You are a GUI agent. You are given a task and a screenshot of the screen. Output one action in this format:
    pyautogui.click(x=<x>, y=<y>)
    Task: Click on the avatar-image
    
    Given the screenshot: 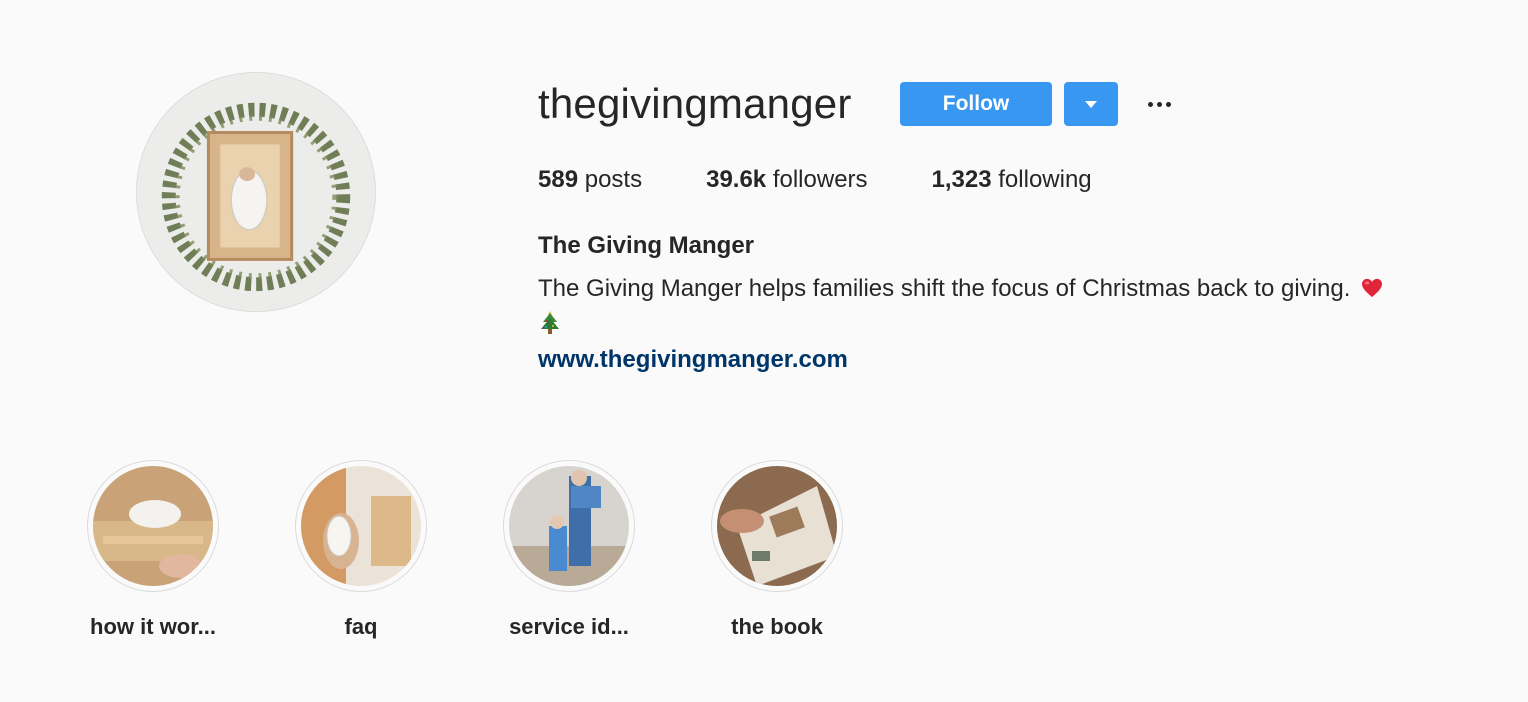 What is the action you would take?
    pyautogui.click(x=256, y=192)
    